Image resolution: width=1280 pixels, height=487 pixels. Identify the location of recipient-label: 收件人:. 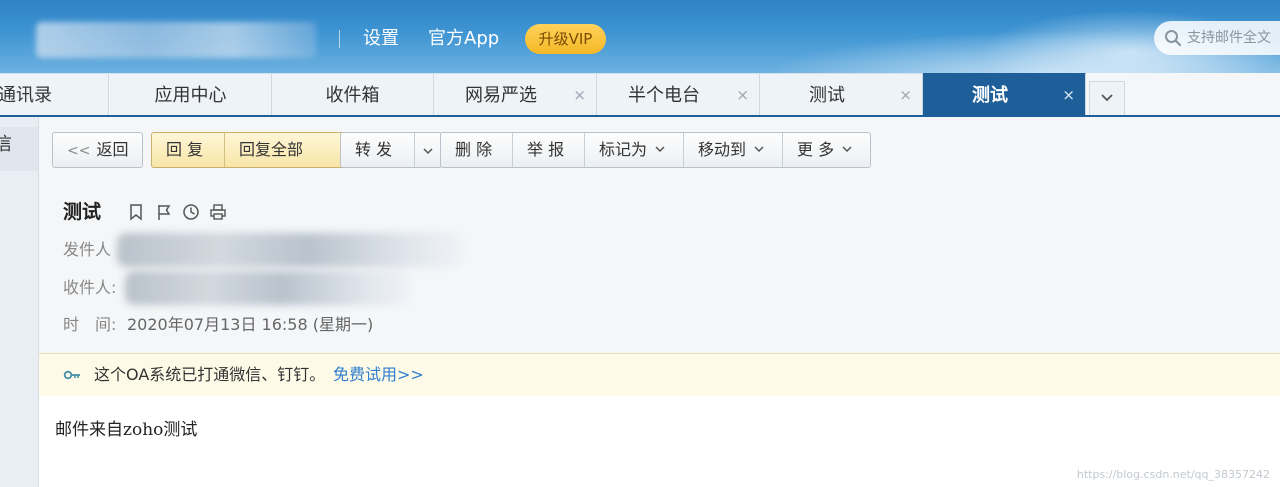
(90, 287).